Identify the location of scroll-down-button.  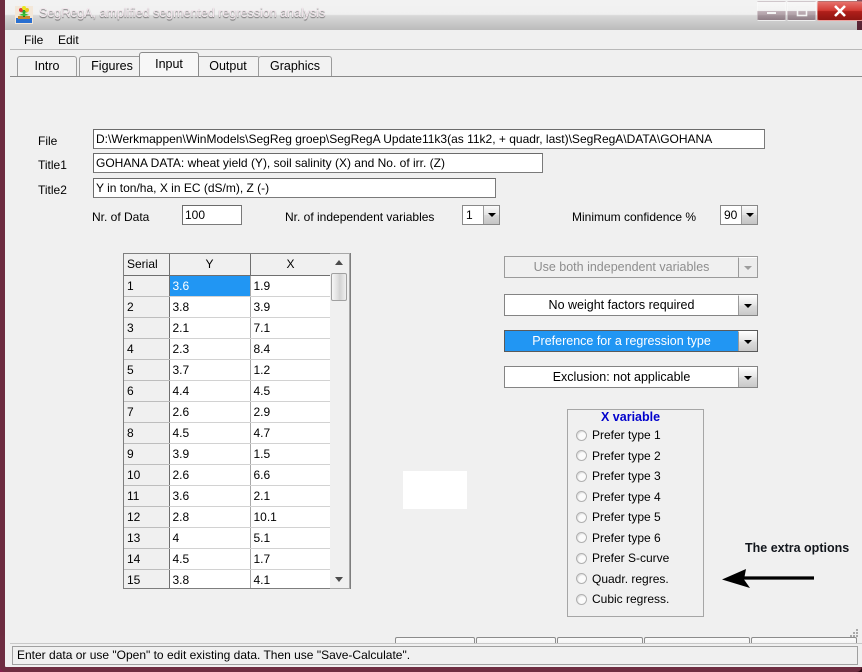
(339, 579).